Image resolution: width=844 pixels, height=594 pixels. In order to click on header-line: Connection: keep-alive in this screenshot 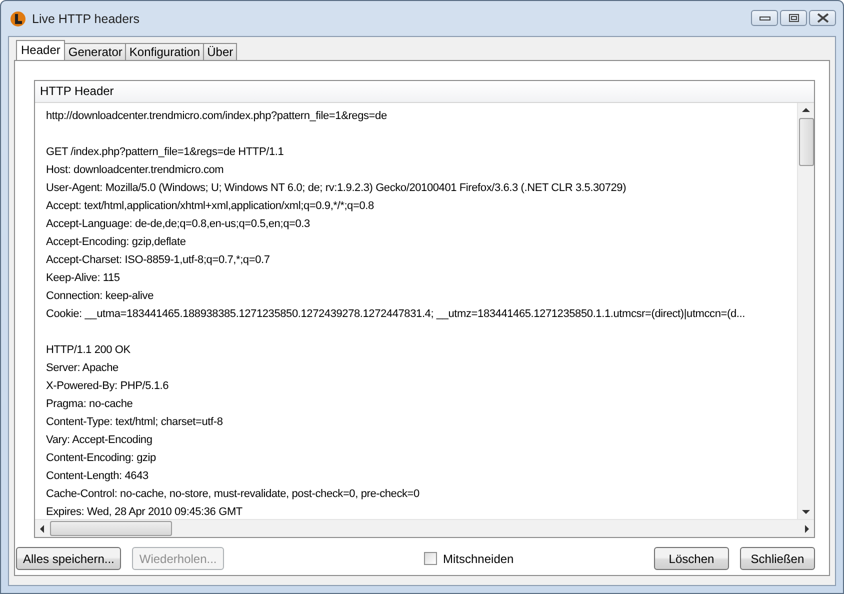, I will do `click(100, 296)`.